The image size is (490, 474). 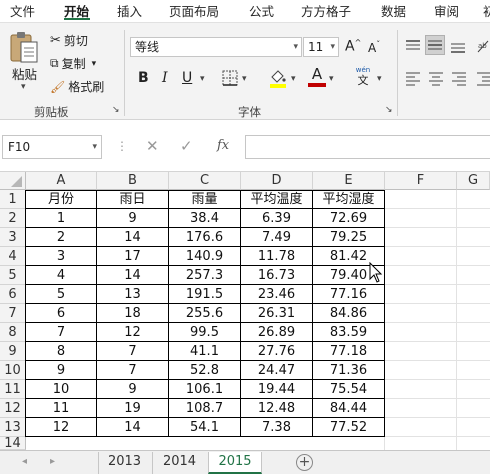 What do you see at coordinates (276, 427) in the screenshot?
I see `table-cell: 7.38` at bounding box center [276, 427].